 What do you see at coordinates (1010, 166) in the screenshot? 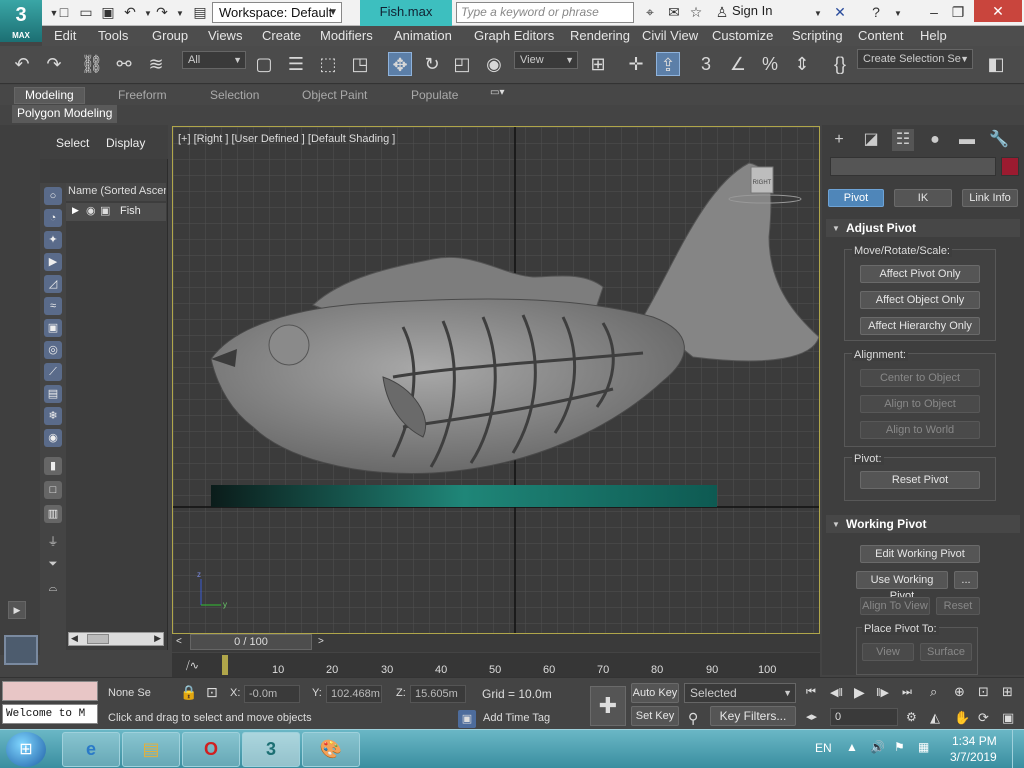
I see `object-color-swatch` at bounding box center [1010, 166].